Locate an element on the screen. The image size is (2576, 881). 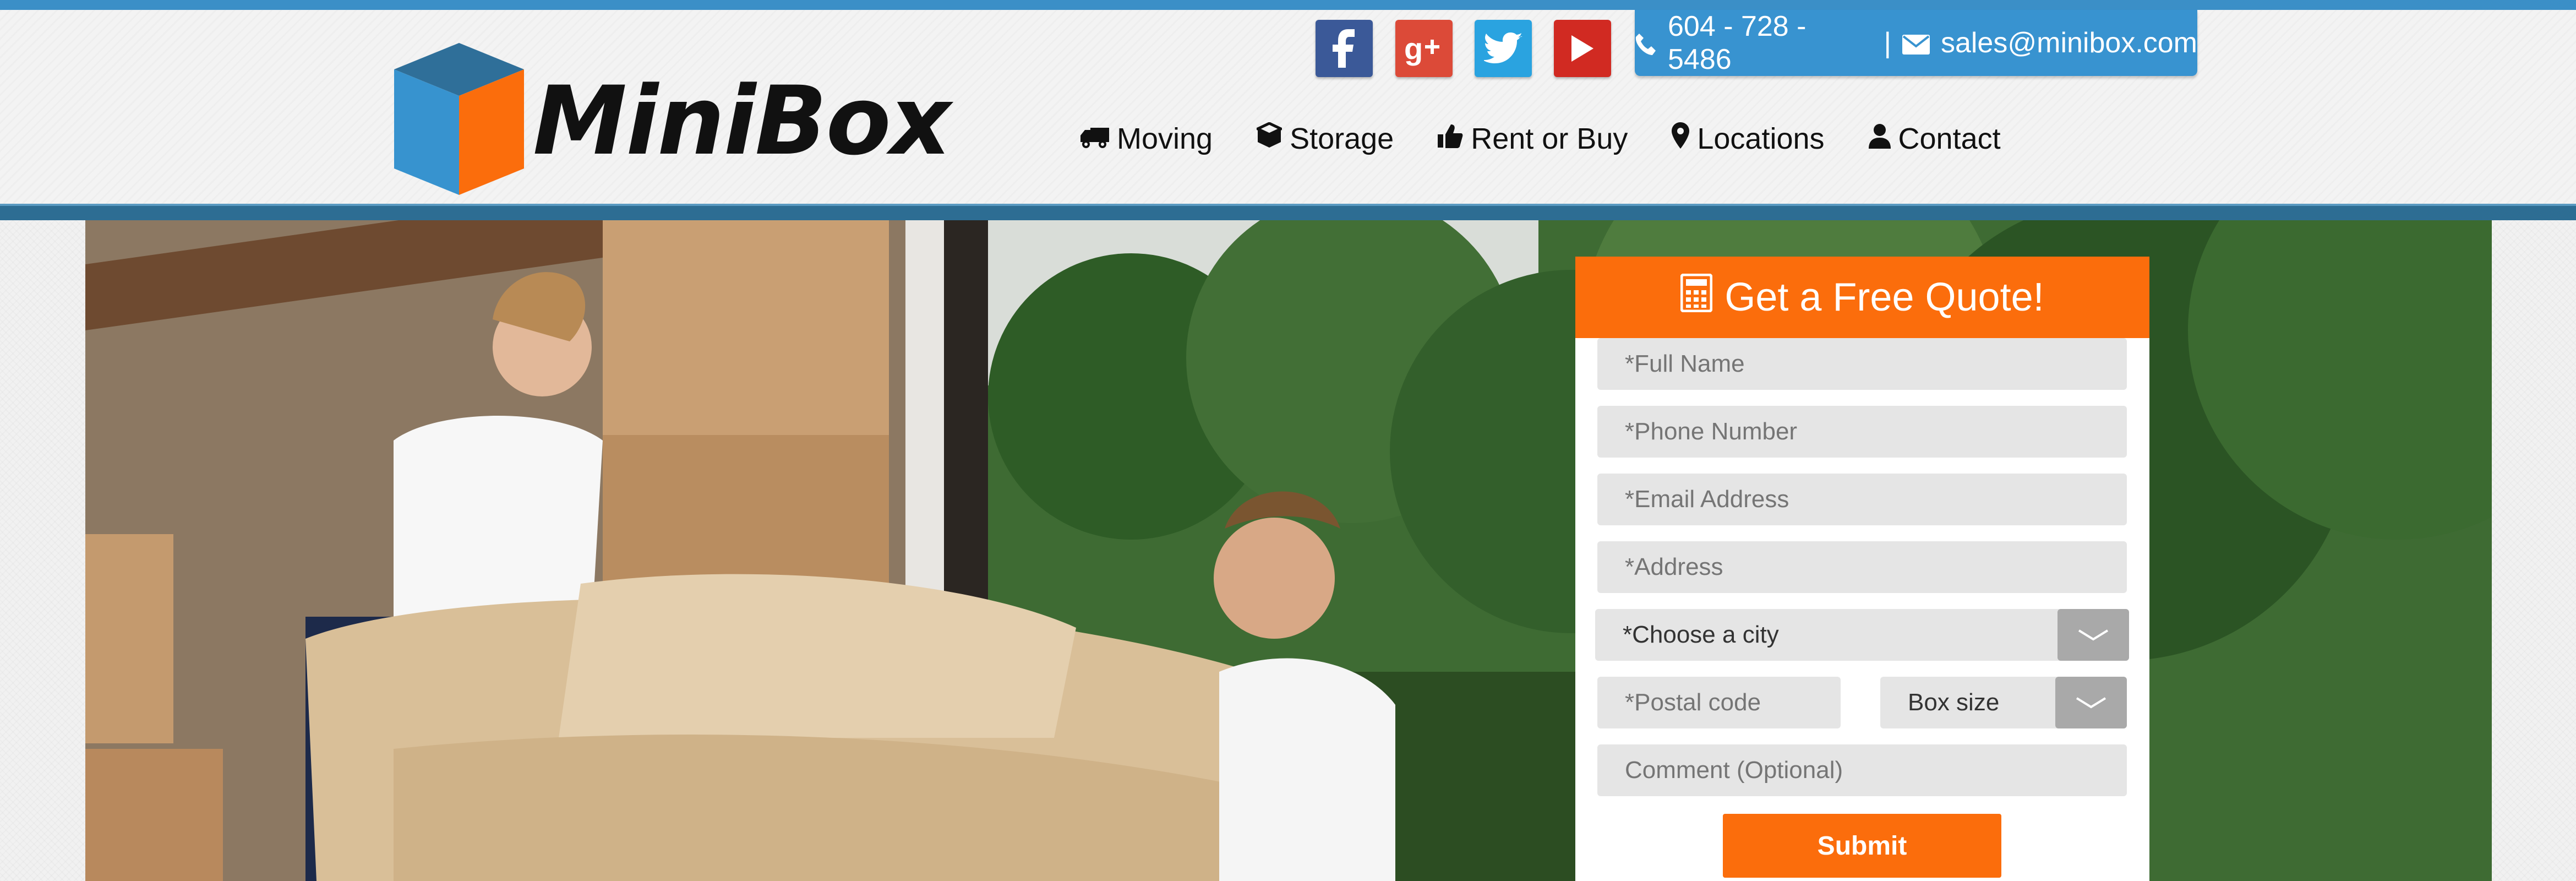
calculator-icon is located at coordinates (1697, 297).